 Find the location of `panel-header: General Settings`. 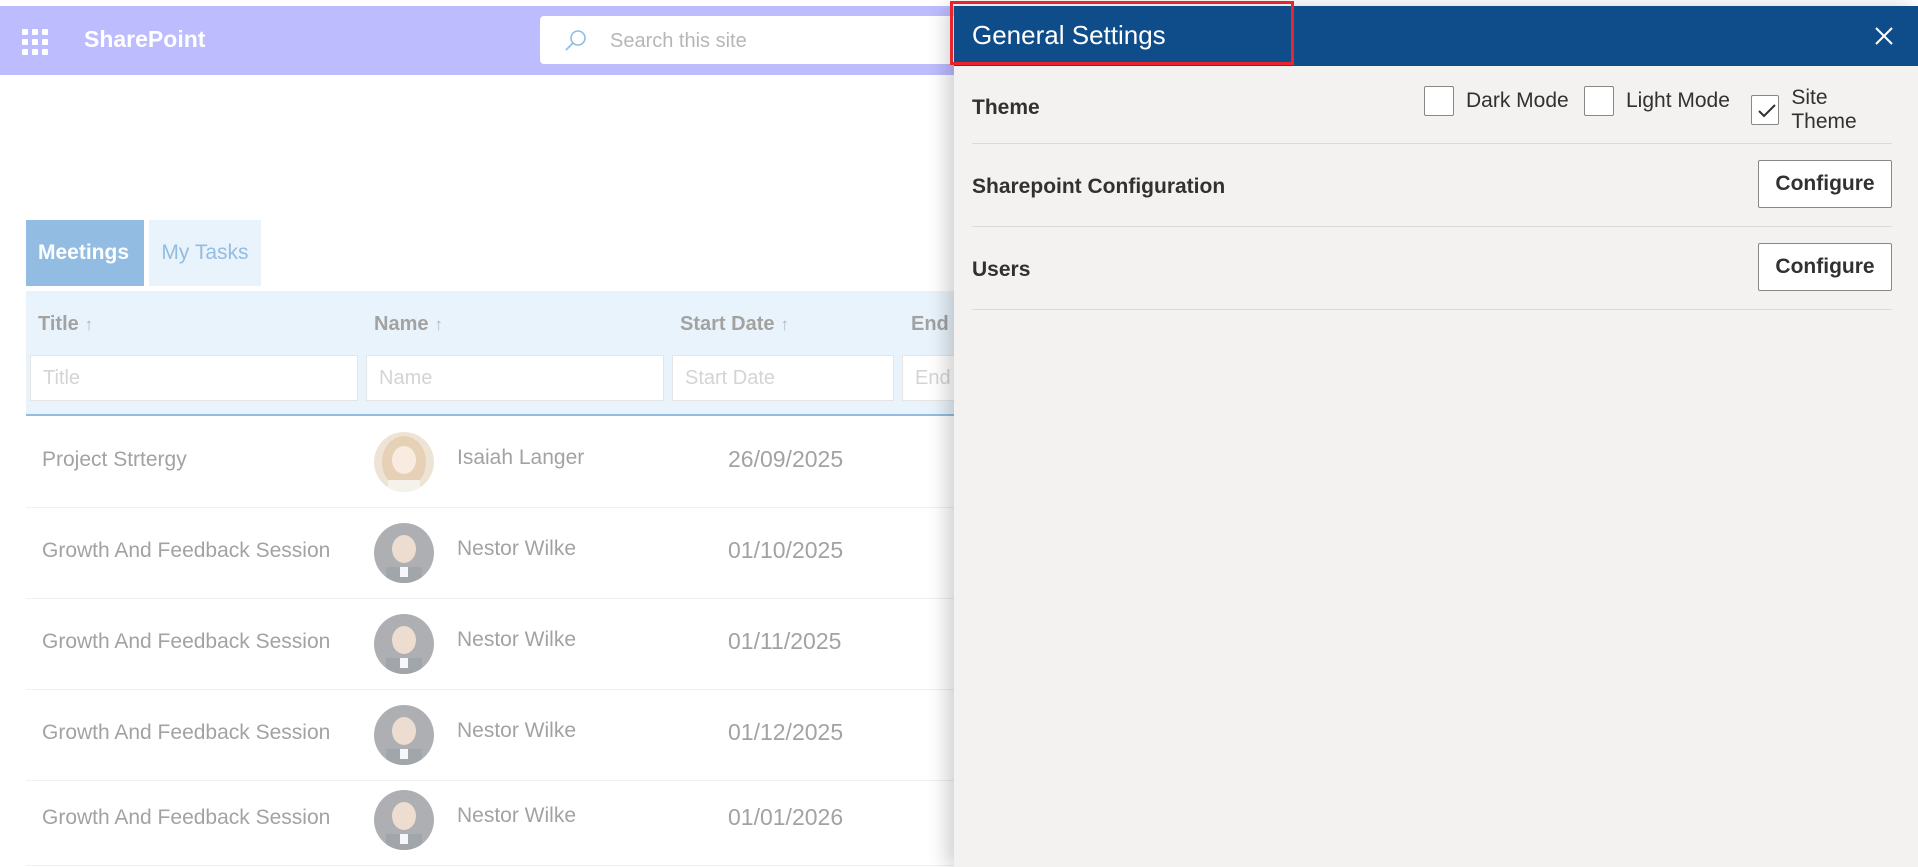

panel-header: General Settings is located at coordinates (1434, 33).